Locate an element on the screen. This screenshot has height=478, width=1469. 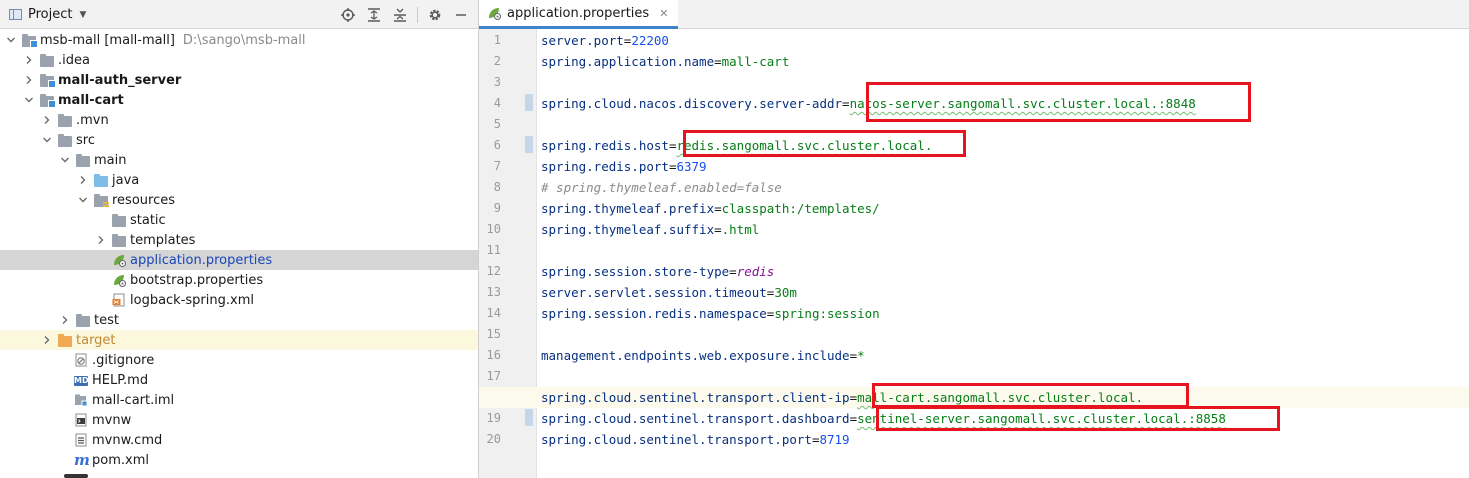
tree-item-pom-xml: m pom.xml is located at coordinates (239, 460).